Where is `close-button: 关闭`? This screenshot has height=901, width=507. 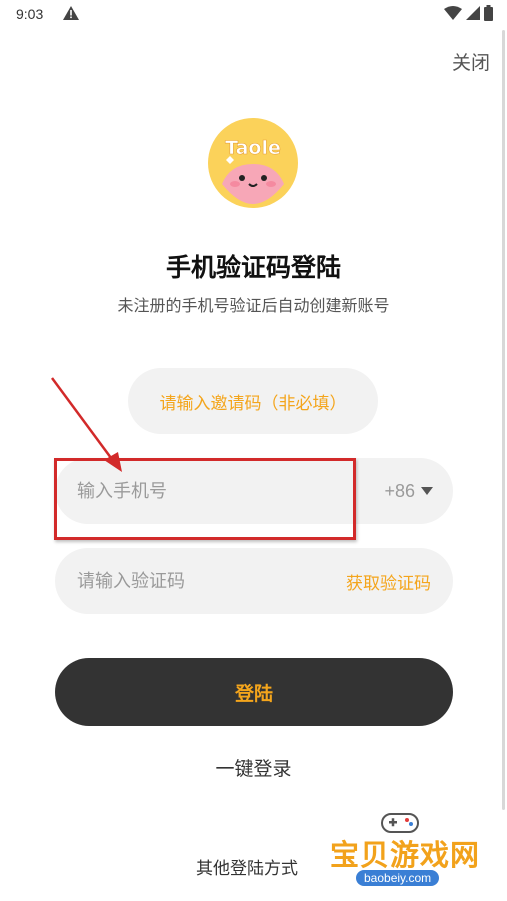 close-button: 关闭 is located at coordinates (471, 61).